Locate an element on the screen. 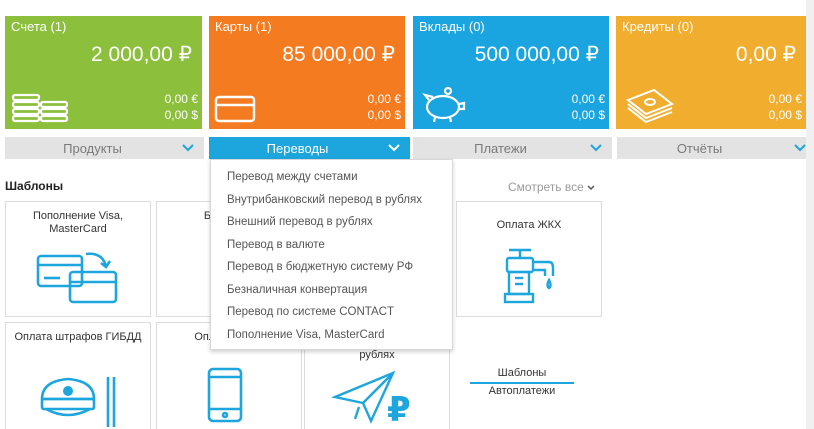 This screenshot has width=814, height=429. template-card: Оплата ЖКХ is located at coordinates (529, 259).